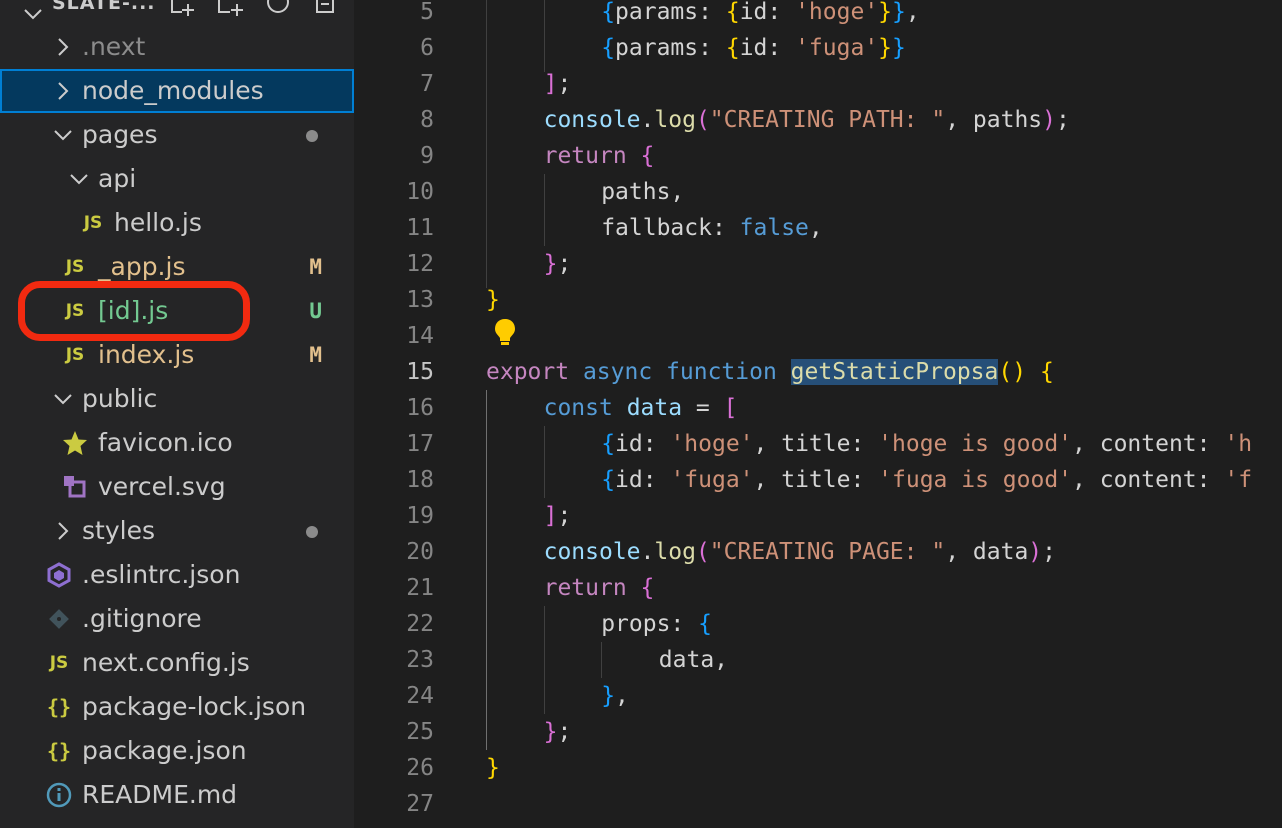  I want to click on code-line: 23 data,, so click(818, 660).